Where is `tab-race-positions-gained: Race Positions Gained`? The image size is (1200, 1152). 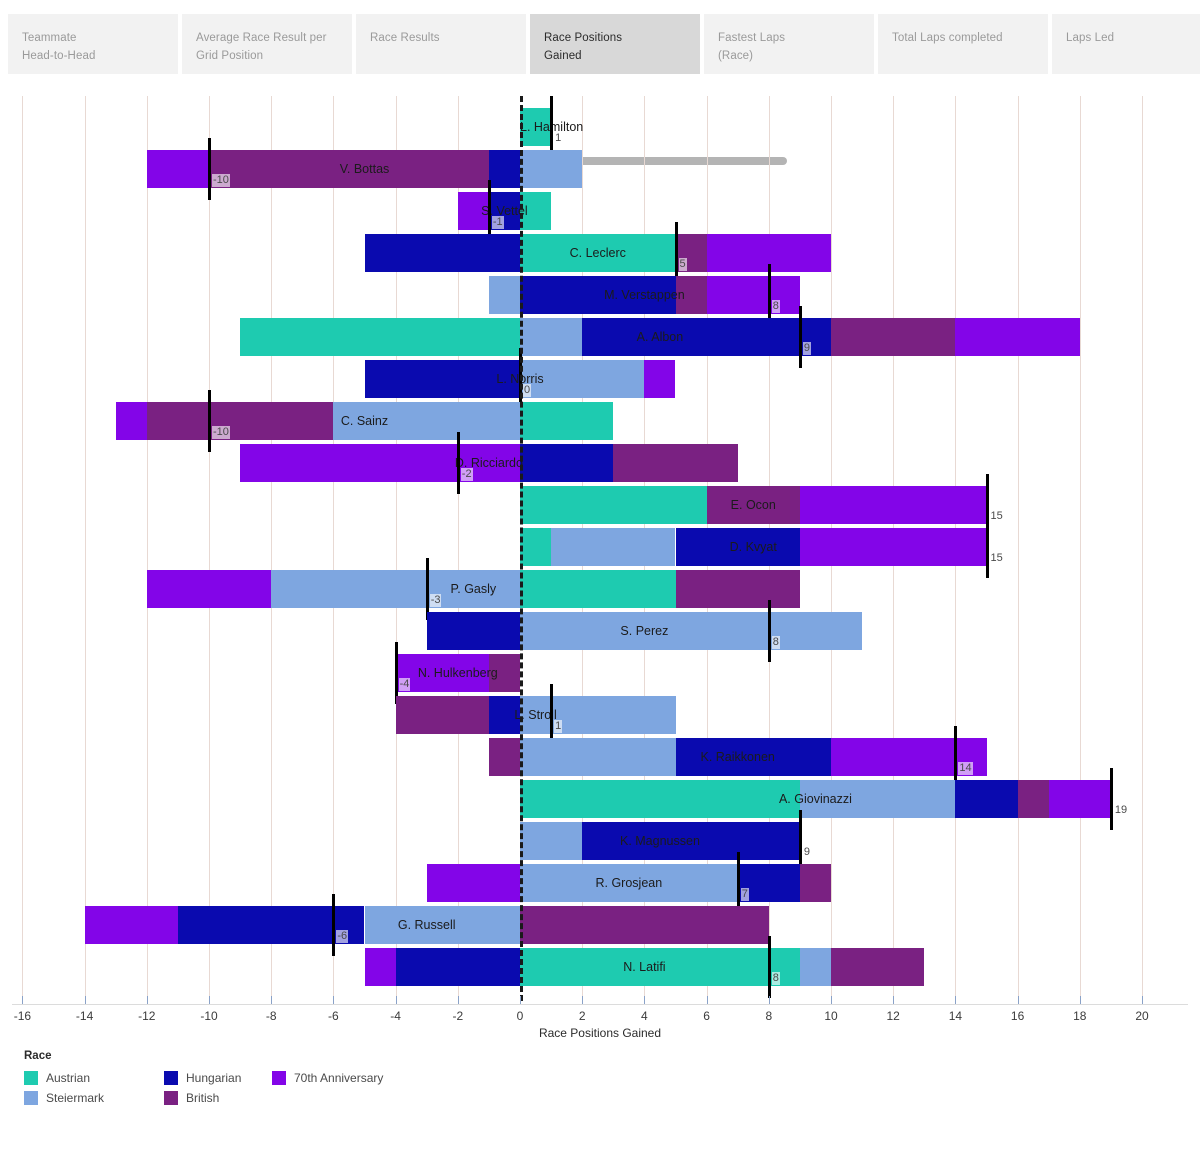 tab-race-positions-gained: Race Positions Gained is located at coordinates (616, 44).